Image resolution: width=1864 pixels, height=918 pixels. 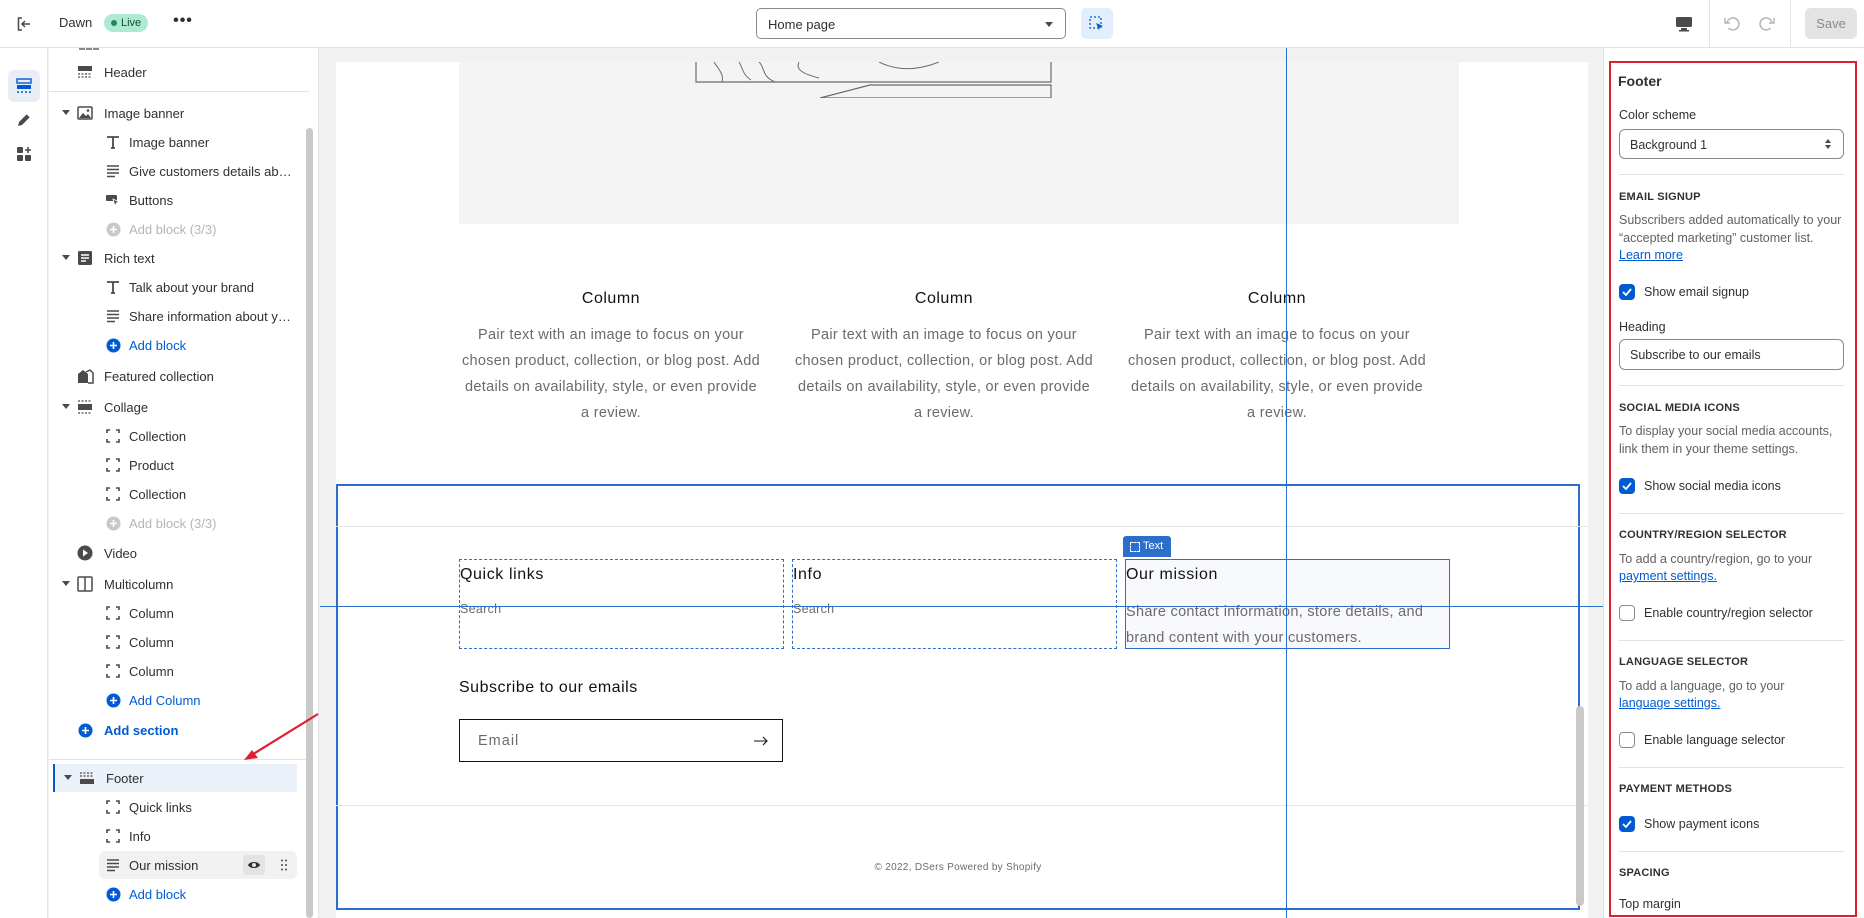 I want to click on play-icon, so click(x=85, y=553).